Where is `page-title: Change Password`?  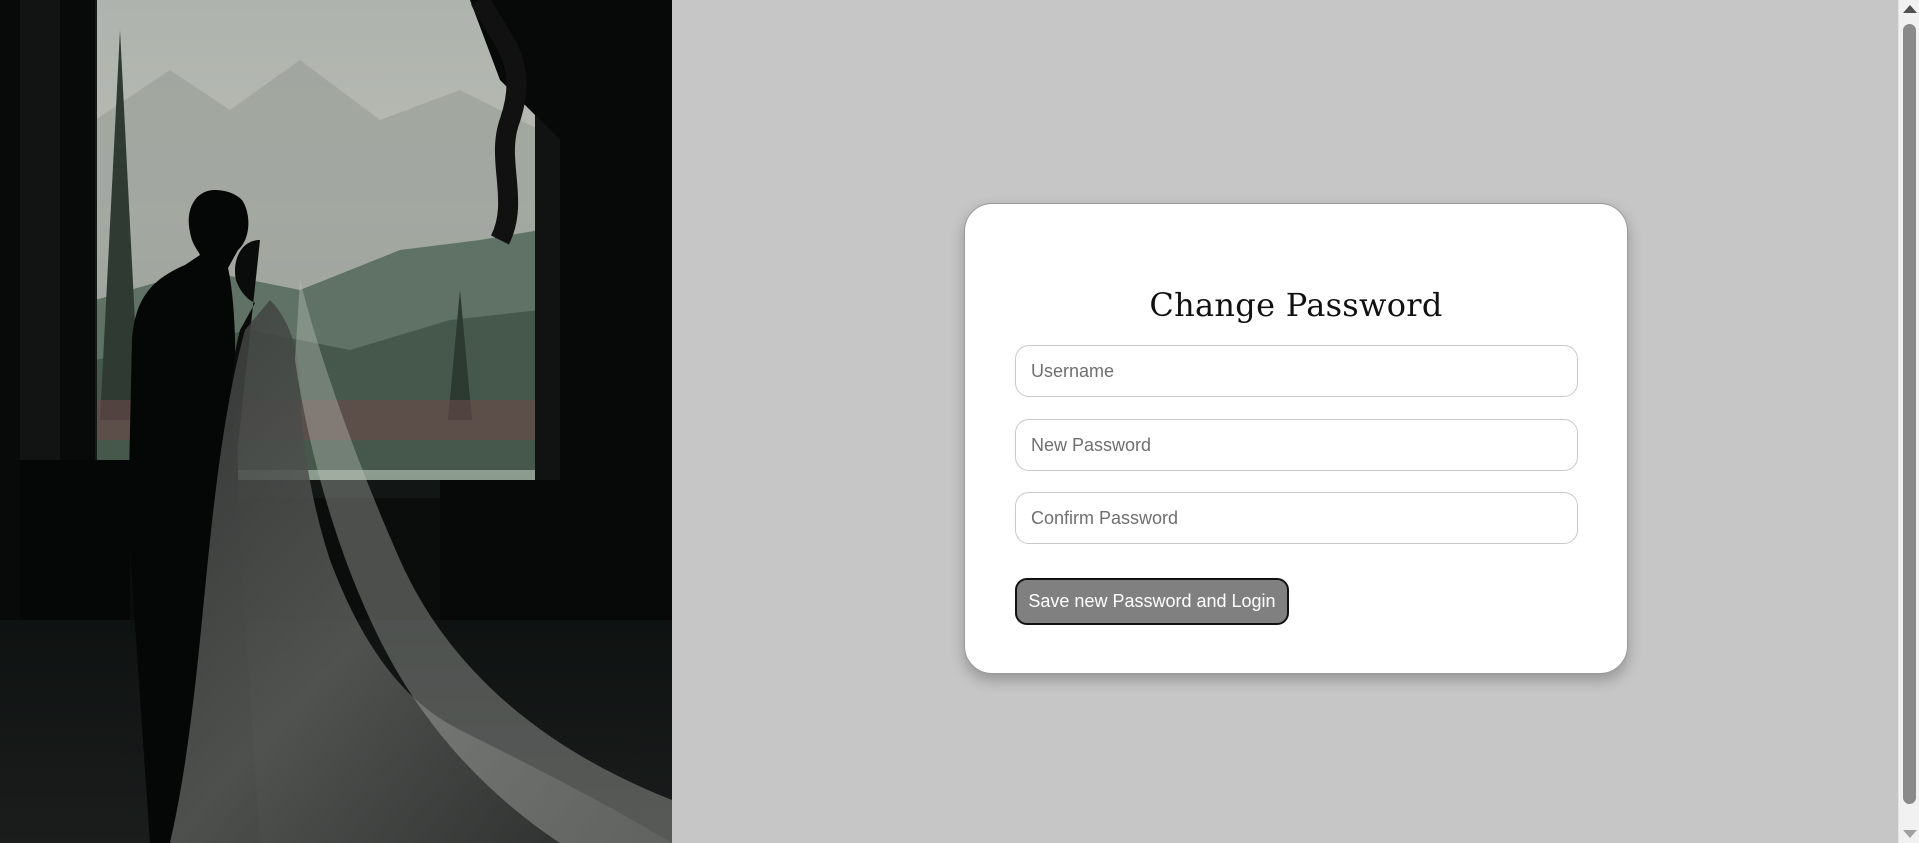 page-title: Change Password is located at coordinates (1296, 305).